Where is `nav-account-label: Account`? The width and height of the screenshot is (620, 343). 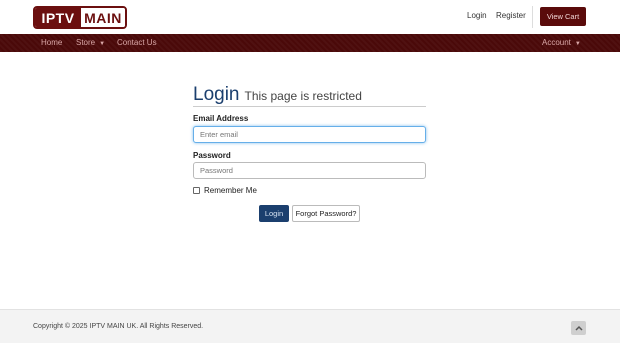
nav-account-label: Account is located at coordinates (556, 42).